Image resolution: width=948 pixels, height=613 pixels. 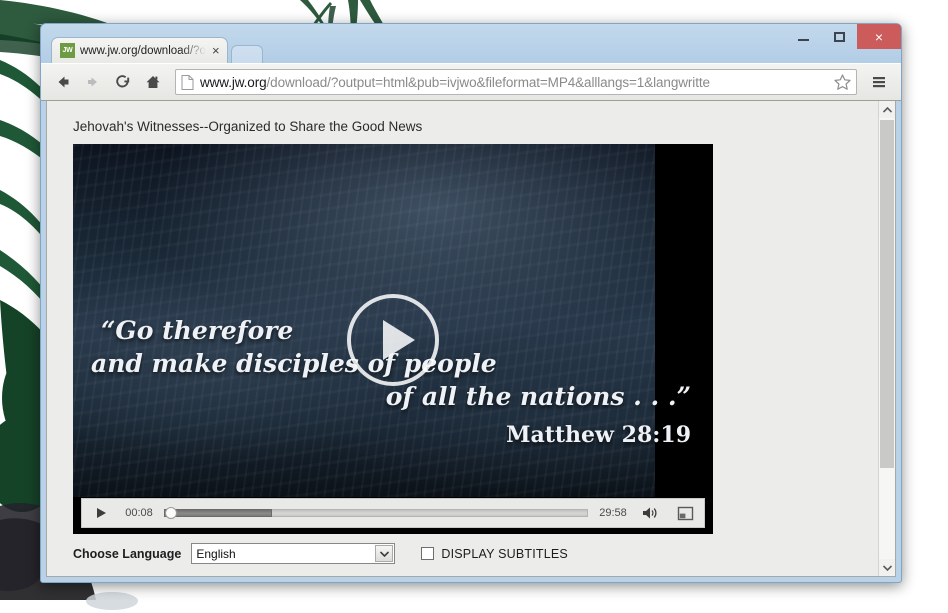 I want to click on display-subtitles-control: DISPLAY SUBTITLES, so click(x=494, y=554).